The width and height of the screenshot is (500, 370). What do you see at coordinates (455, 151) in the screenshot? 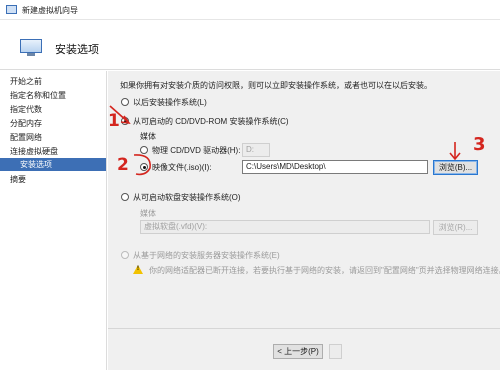
I see `annotation-arrow-three` at bounding box center [455, 151].